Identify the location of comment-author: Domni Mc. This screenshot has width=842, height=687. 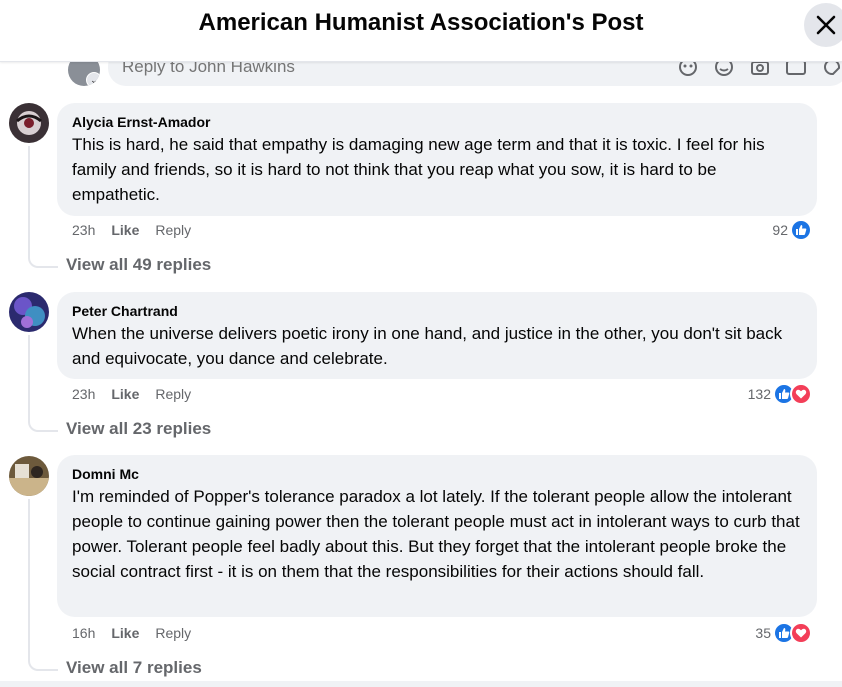
(437, 474).